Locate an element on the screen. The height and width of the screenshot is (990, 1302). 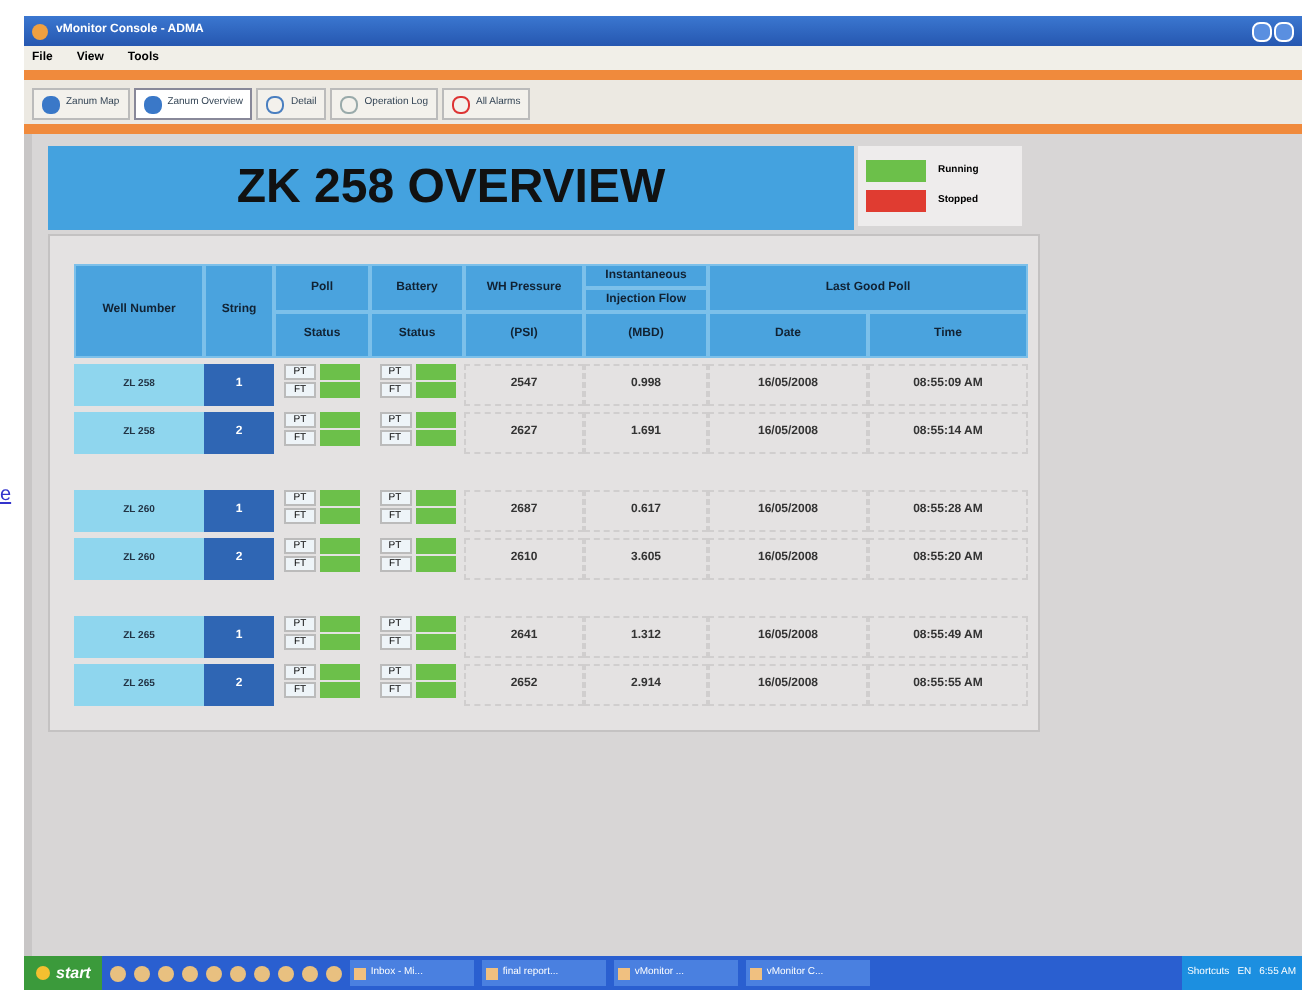
page-link: e is located at coordinates (12, 495).